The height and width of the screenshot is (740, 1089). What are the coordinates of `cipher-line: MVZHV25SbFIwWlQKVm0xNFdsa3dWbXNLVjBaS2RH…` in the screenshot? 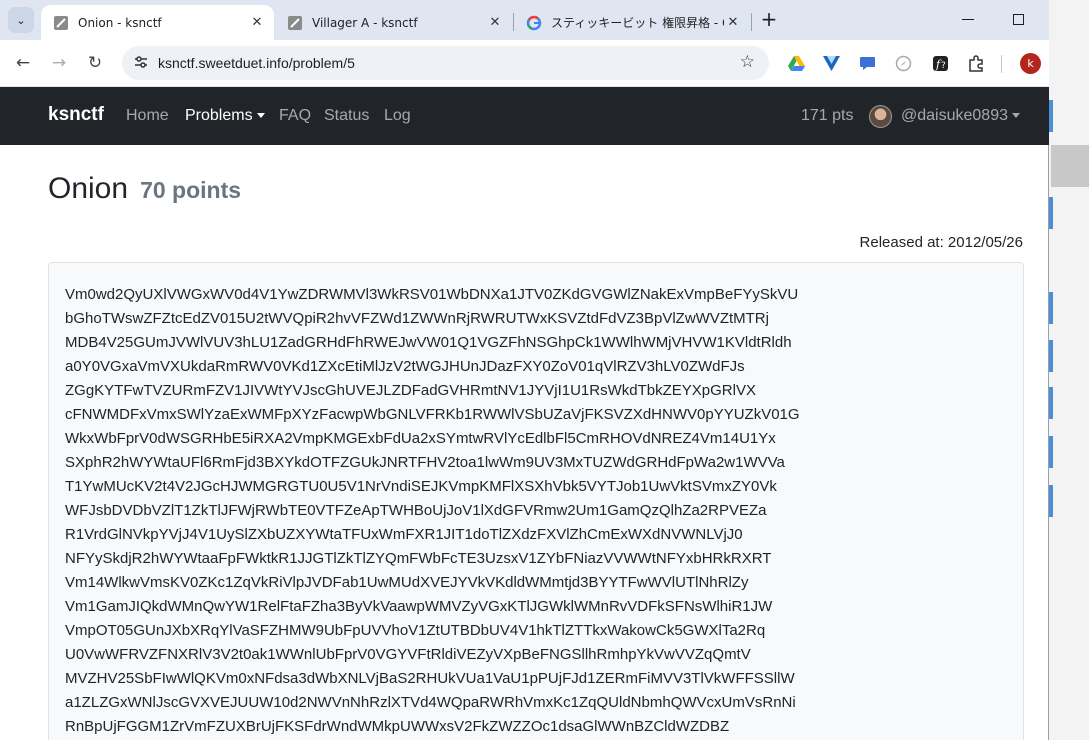 It's located at (430, 678).